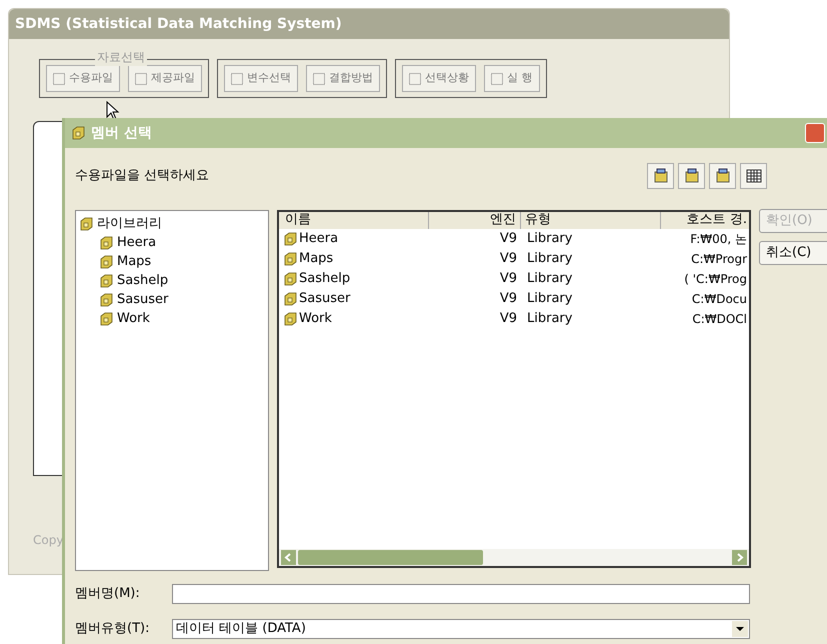 This screenshot has width=827, height=644. I want to click on tree-item: Sashelp, so click(142, 280).